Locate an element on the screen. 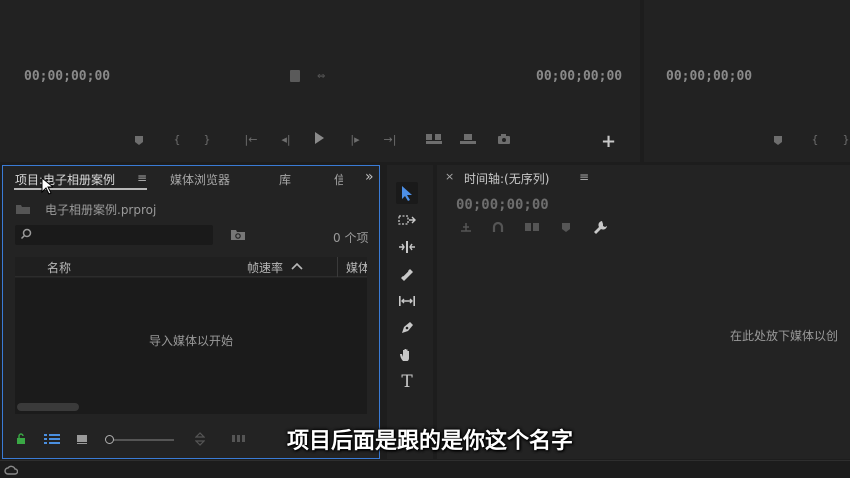 The image size is (850, 478). timeline-add-marker-icon is located at coordinates (566, 227).